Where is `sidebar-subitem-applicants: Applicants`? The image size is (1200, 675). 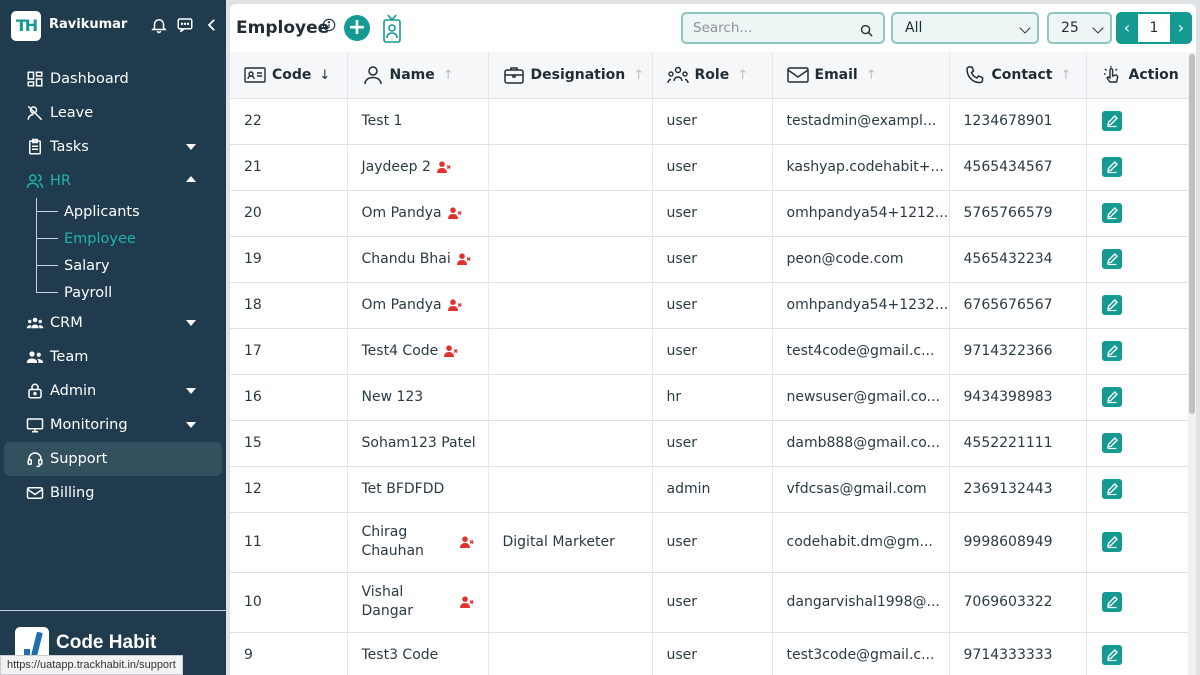
sidebar-subitem-applicants: Applicants is located at coordinates (113, 211).